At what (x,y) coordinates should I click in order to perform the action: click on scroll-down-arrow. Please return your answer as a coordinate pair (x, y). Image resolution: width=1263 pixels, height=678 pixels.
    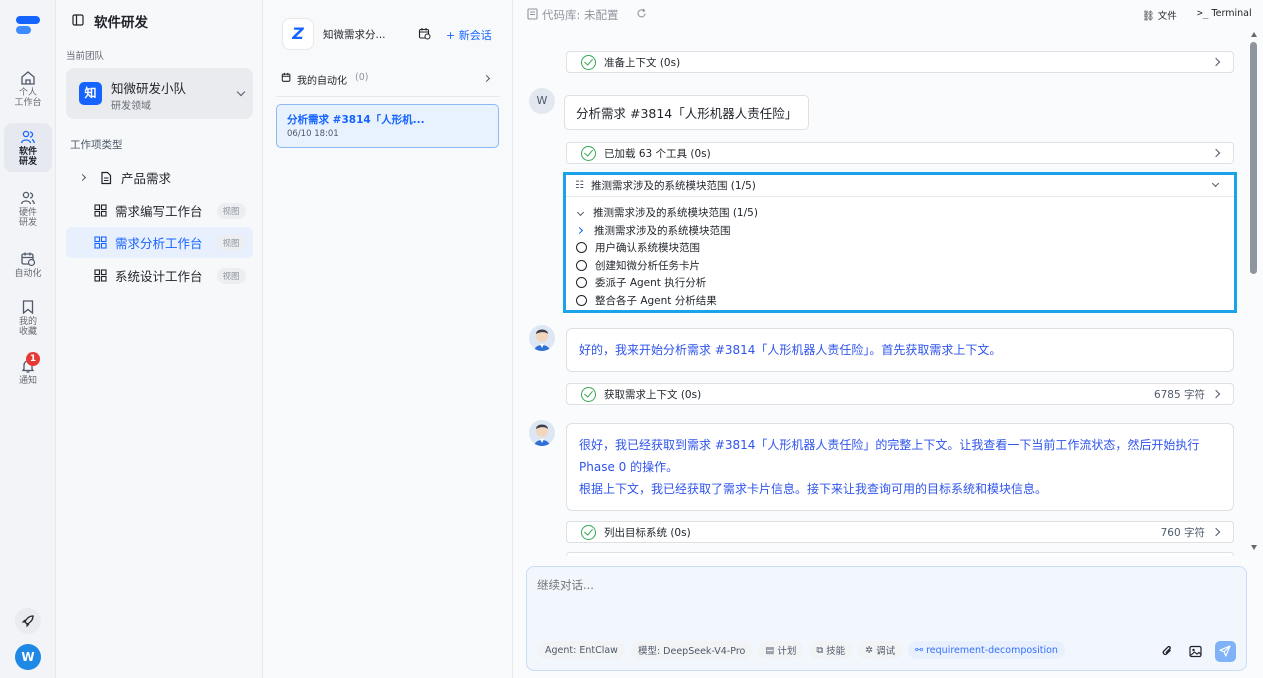
    Looking at the image, I should click on (1254, 547).